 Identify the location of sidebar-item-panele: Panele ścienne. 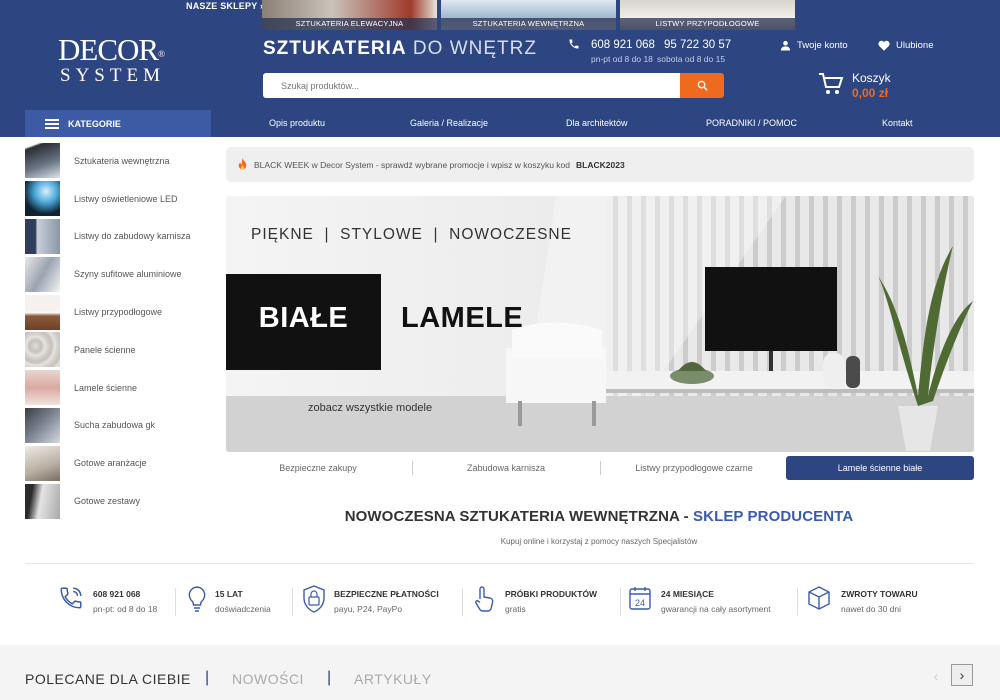
(120, 350).